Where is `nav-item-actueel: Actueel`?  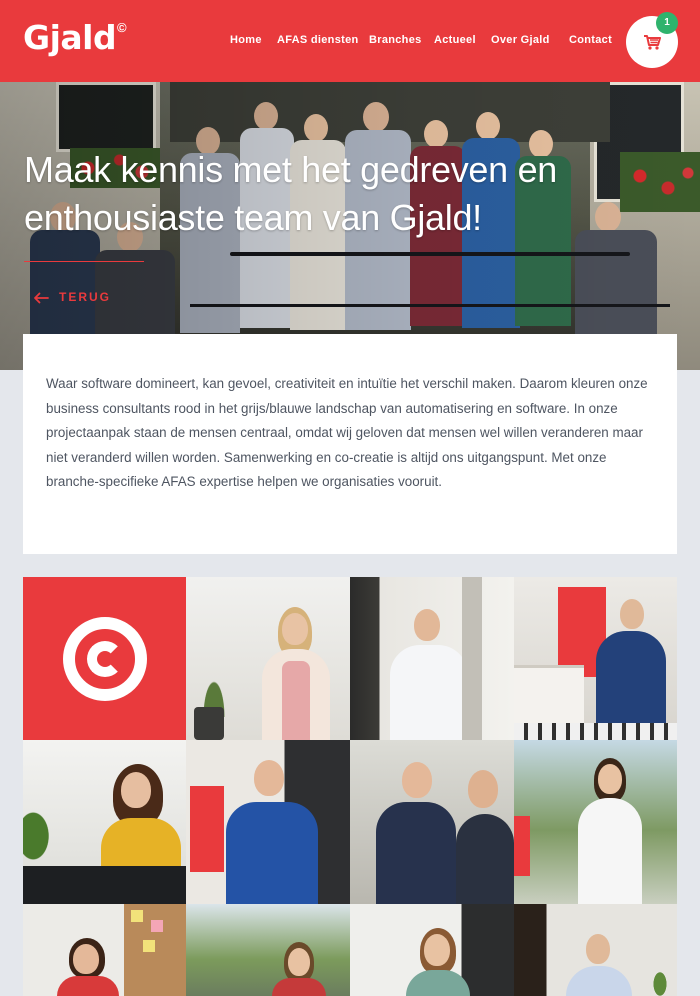 nav-item-actueel: Actueel is located at coordinates (455, 40).